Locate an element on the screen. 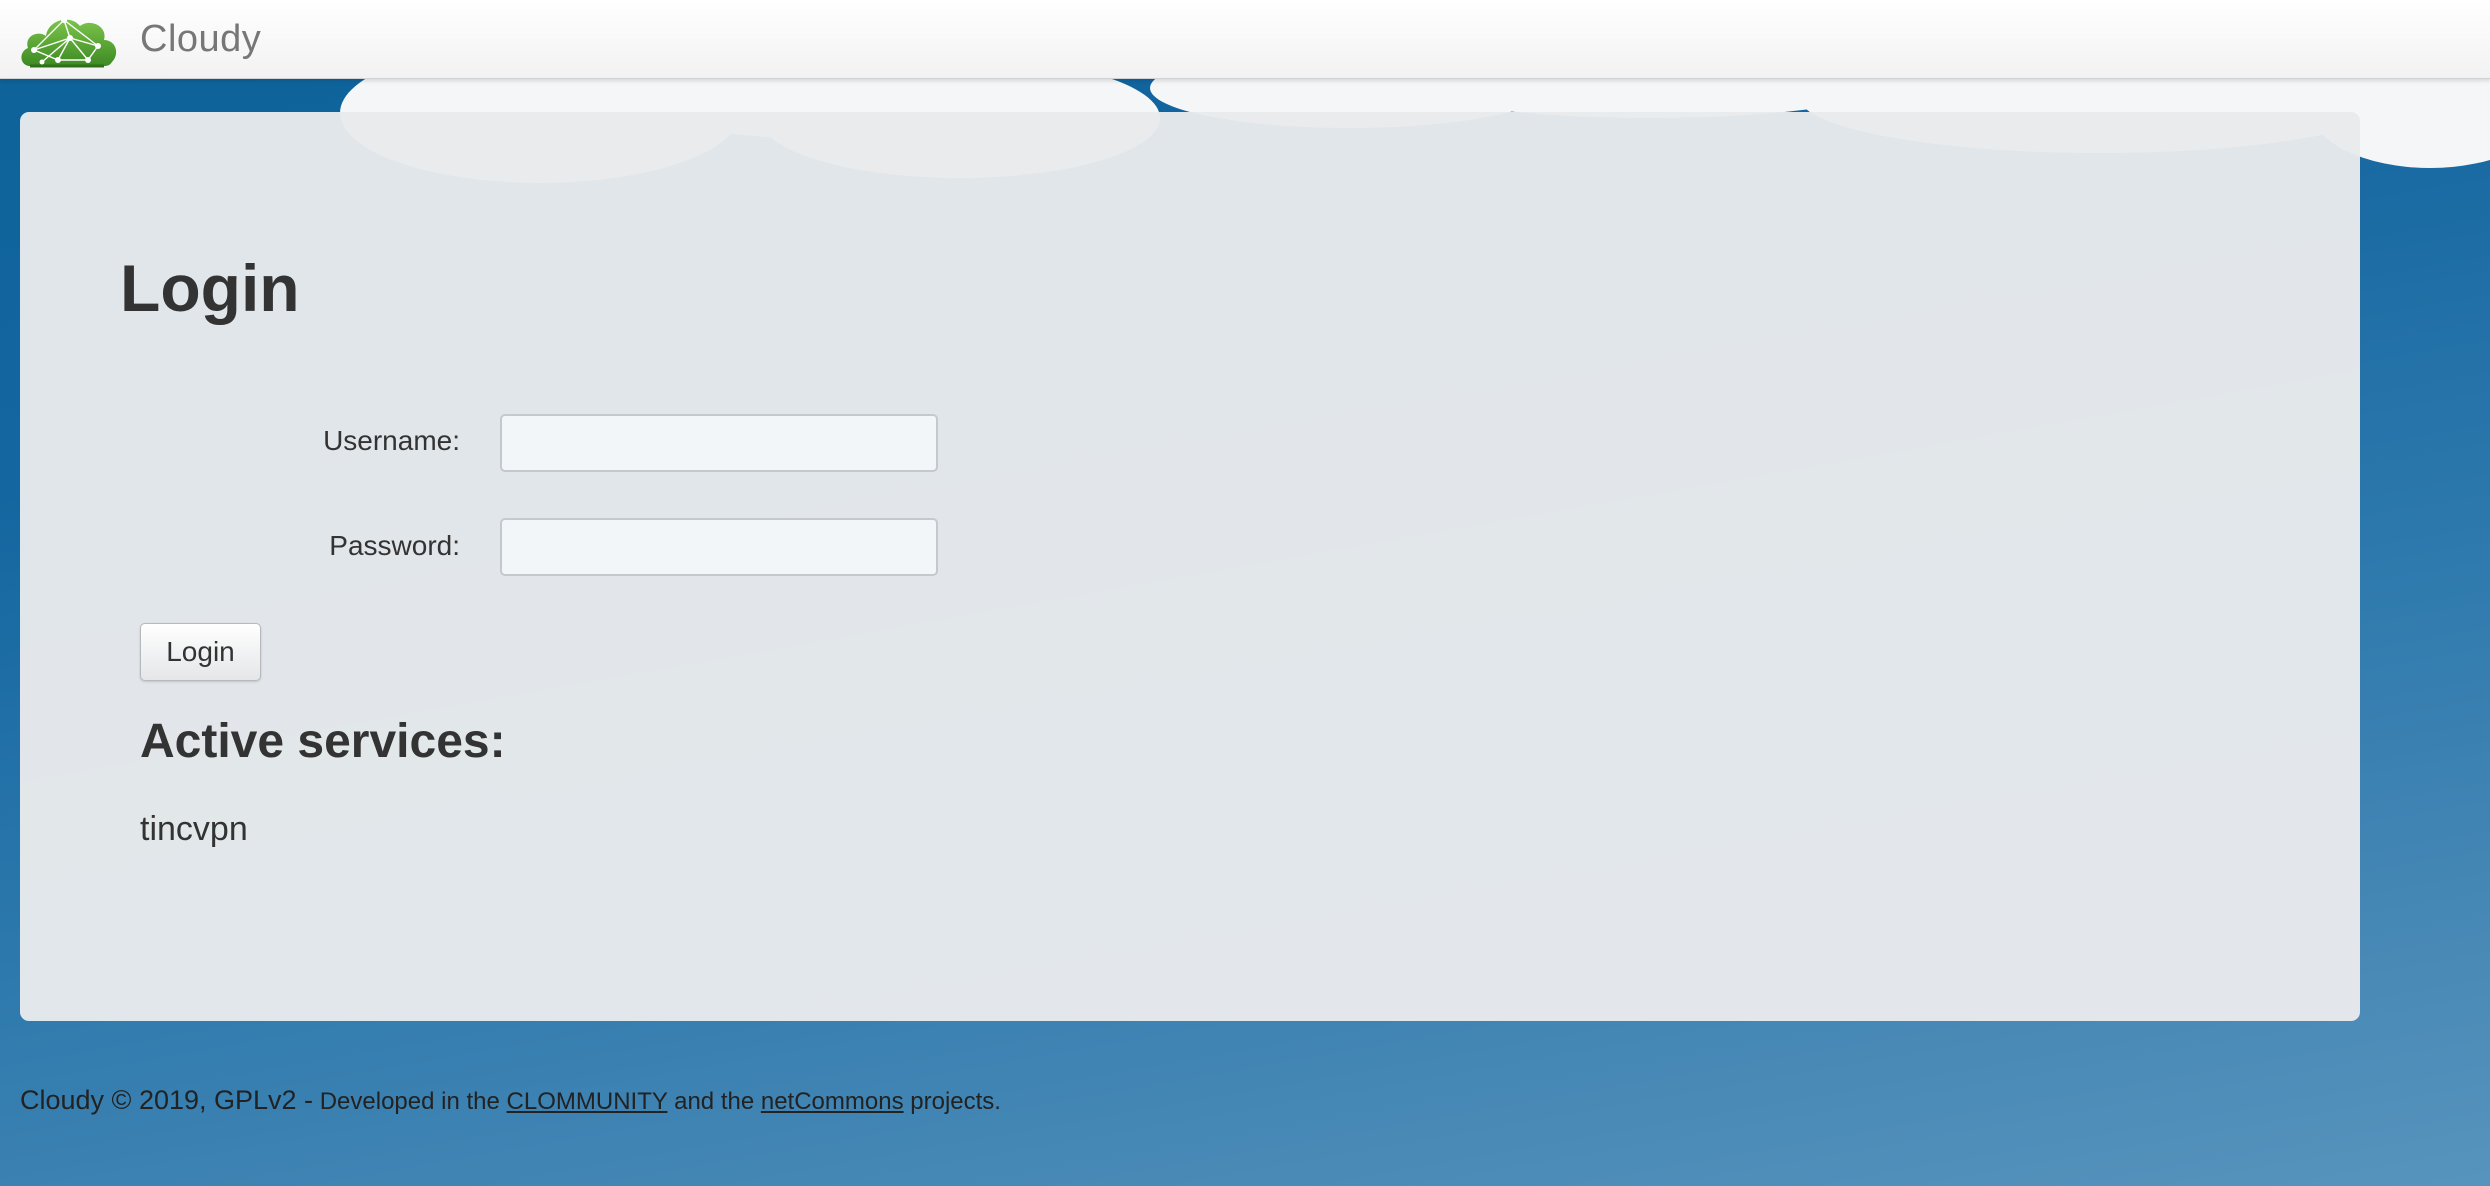 This screenshot has width=2490, height=1186. cloud-network-logo-icon is located at coordinates (69, 42).